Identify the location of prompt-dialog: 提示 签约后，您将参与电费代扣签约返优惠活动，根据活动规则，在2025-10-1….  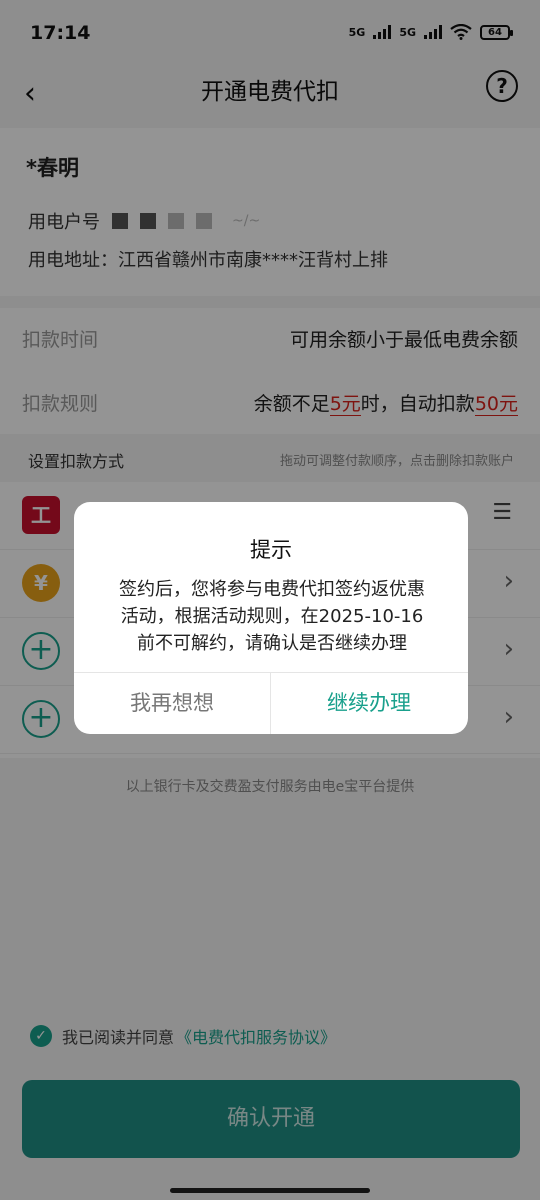
(271, 618).